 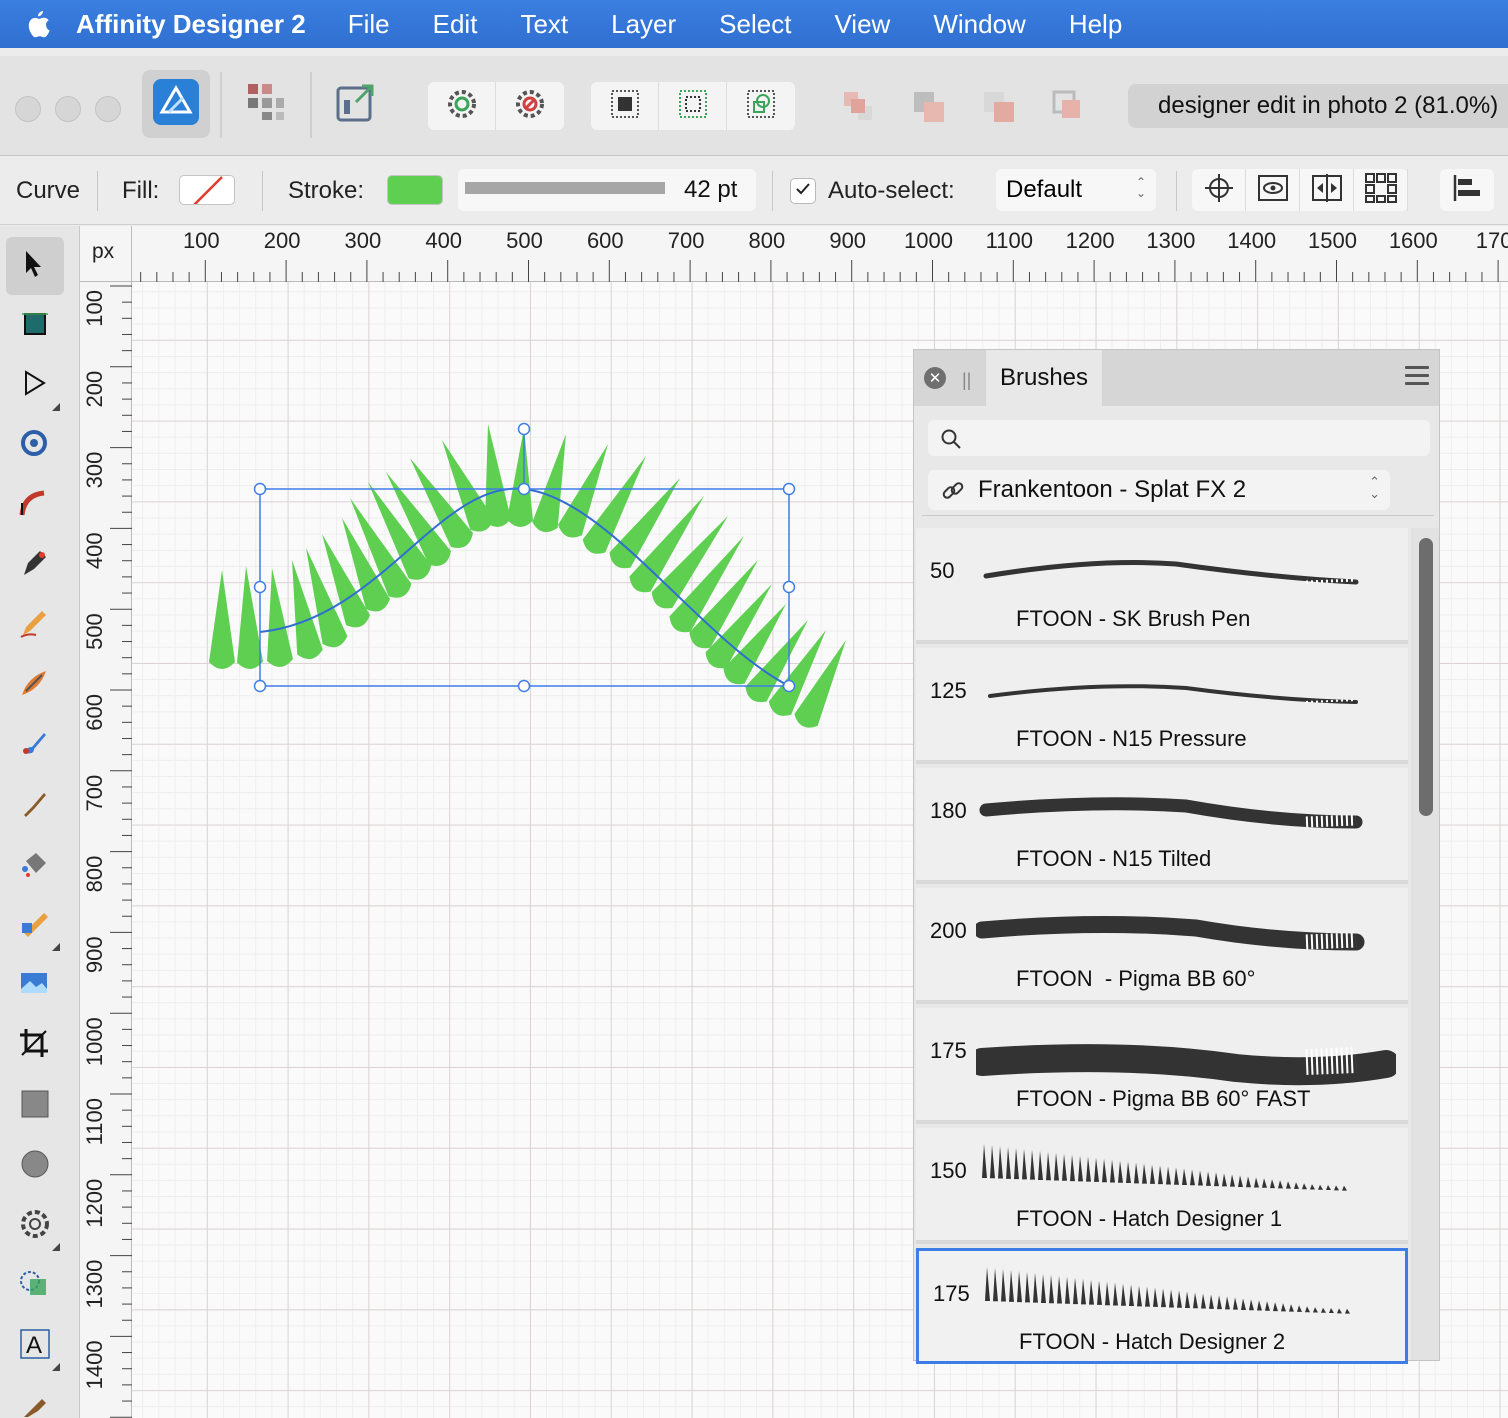 I want to click on pixel-persona-button, so click(x=266, y=104).